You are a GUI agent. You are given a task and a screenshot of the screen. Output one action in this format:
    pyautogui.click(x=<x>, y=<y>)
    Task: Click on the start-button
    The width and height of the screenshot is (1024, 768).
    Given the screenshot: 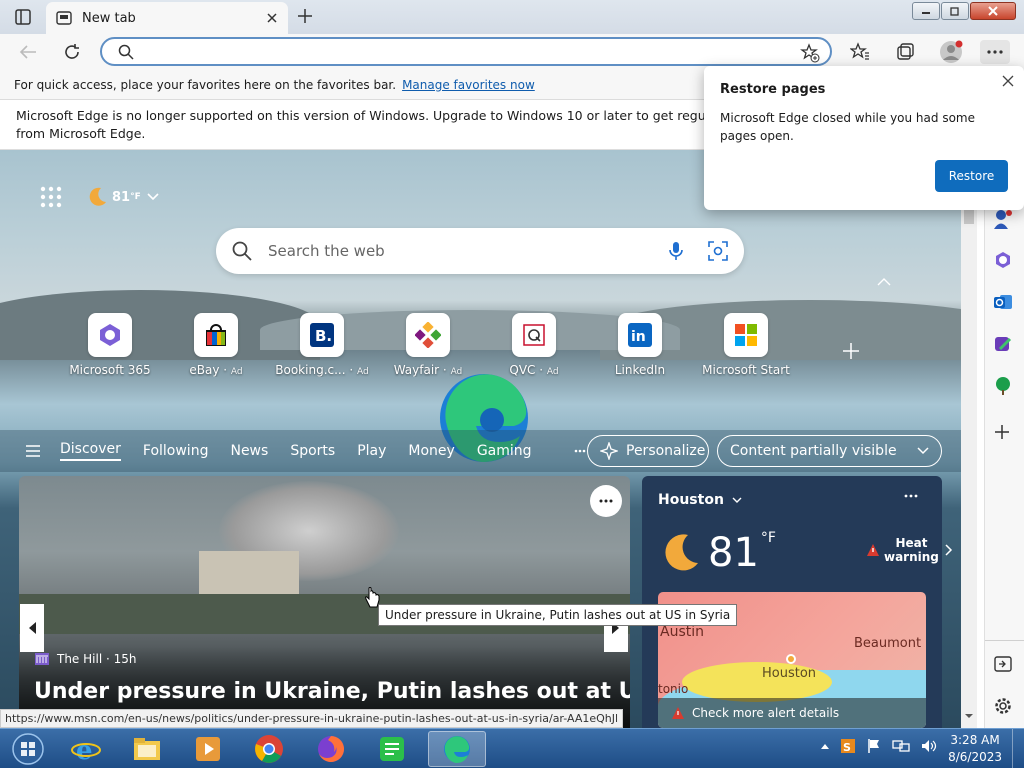 What is the action you would take?
    pyautogui.click(x=28, y=749)
    